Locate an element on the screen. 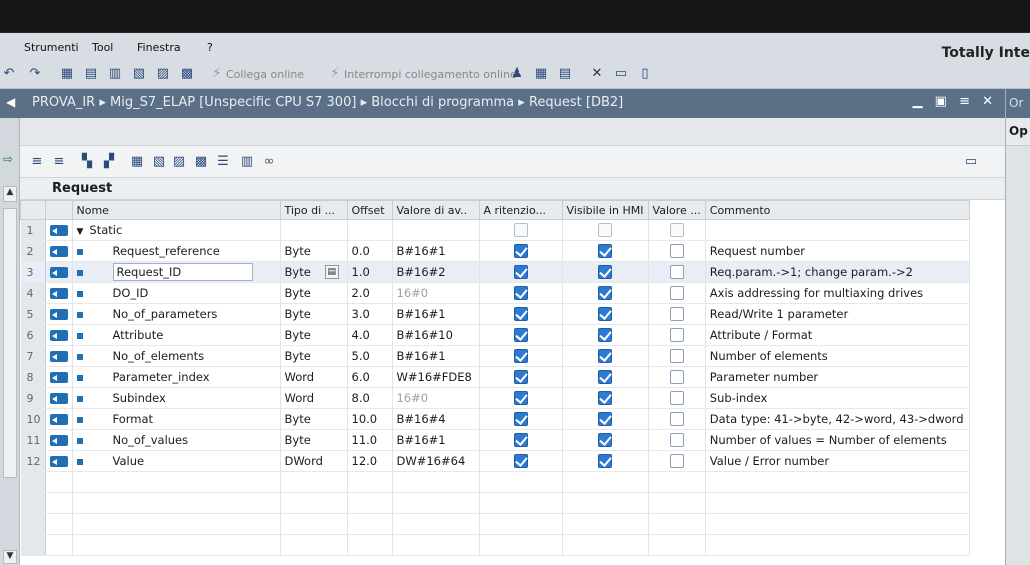  copy-snapshot-icon: ▧ is located at coordinates (159, 162).